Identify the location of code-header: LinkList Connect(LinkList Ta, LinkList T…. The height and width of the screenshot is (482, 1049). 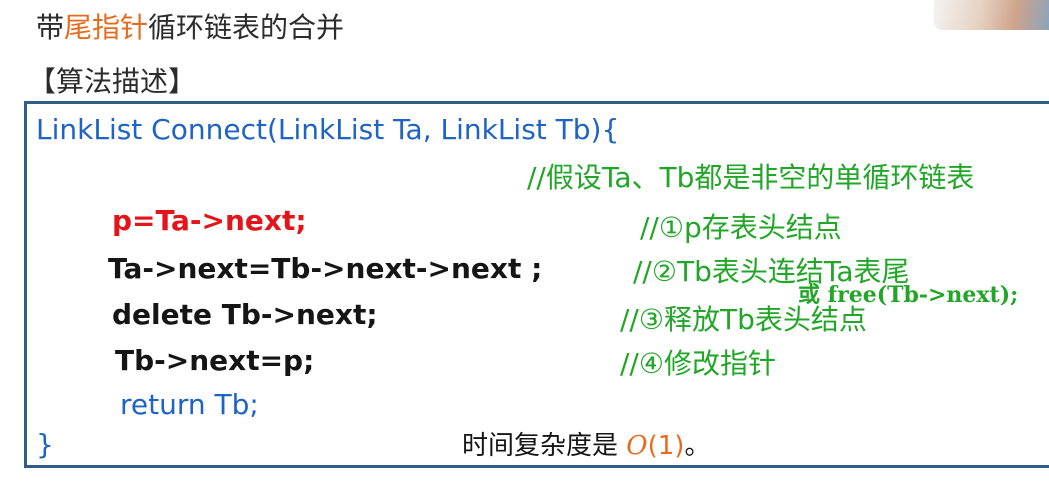
(328, 129).